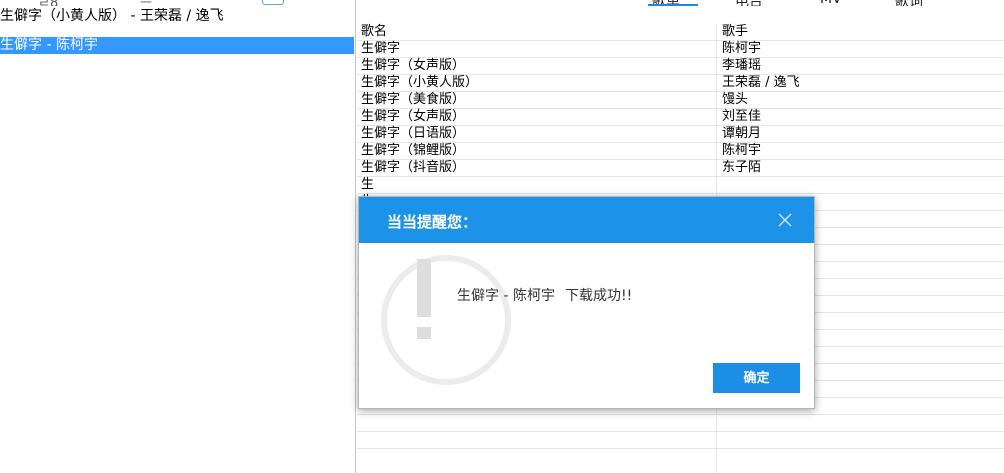  I want to click on tab-mv: MV, so click(831, 3).